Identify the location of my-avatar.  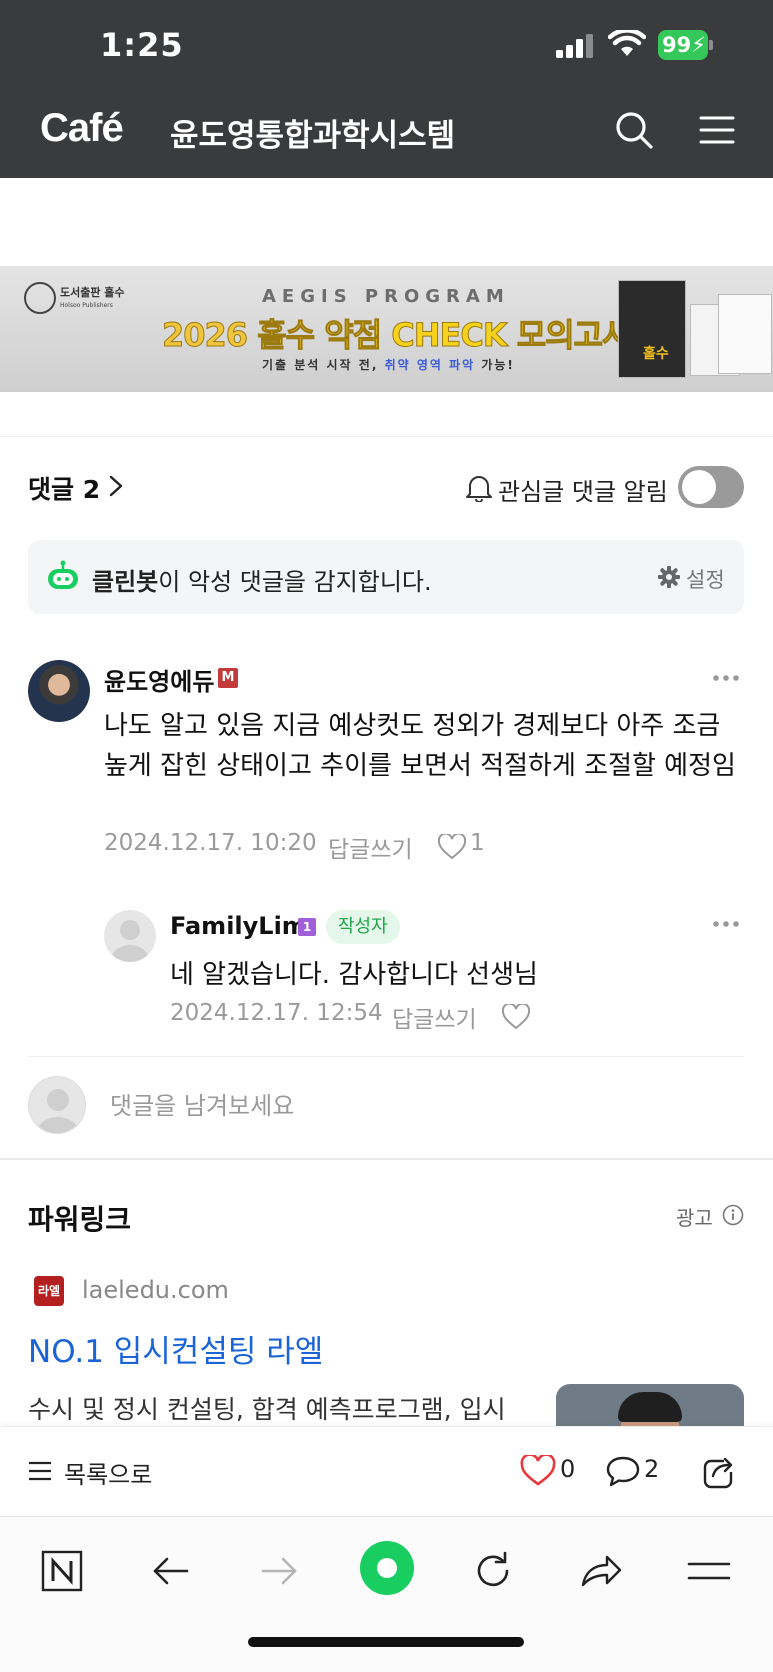
(57, 1105).